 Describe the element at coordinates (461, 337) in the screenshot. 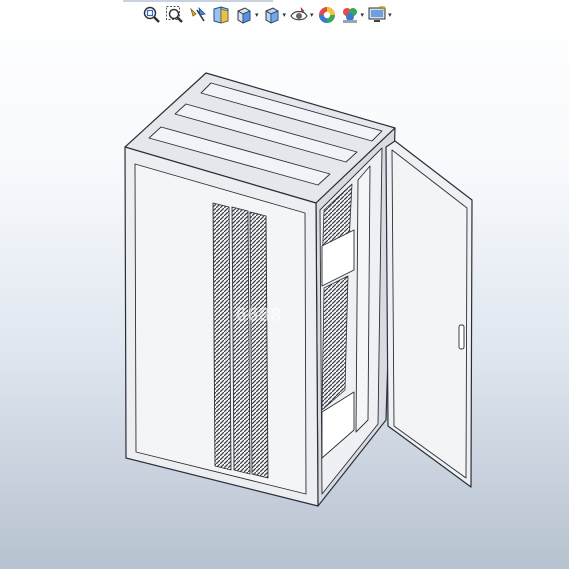

I see `door-handle` at that location.